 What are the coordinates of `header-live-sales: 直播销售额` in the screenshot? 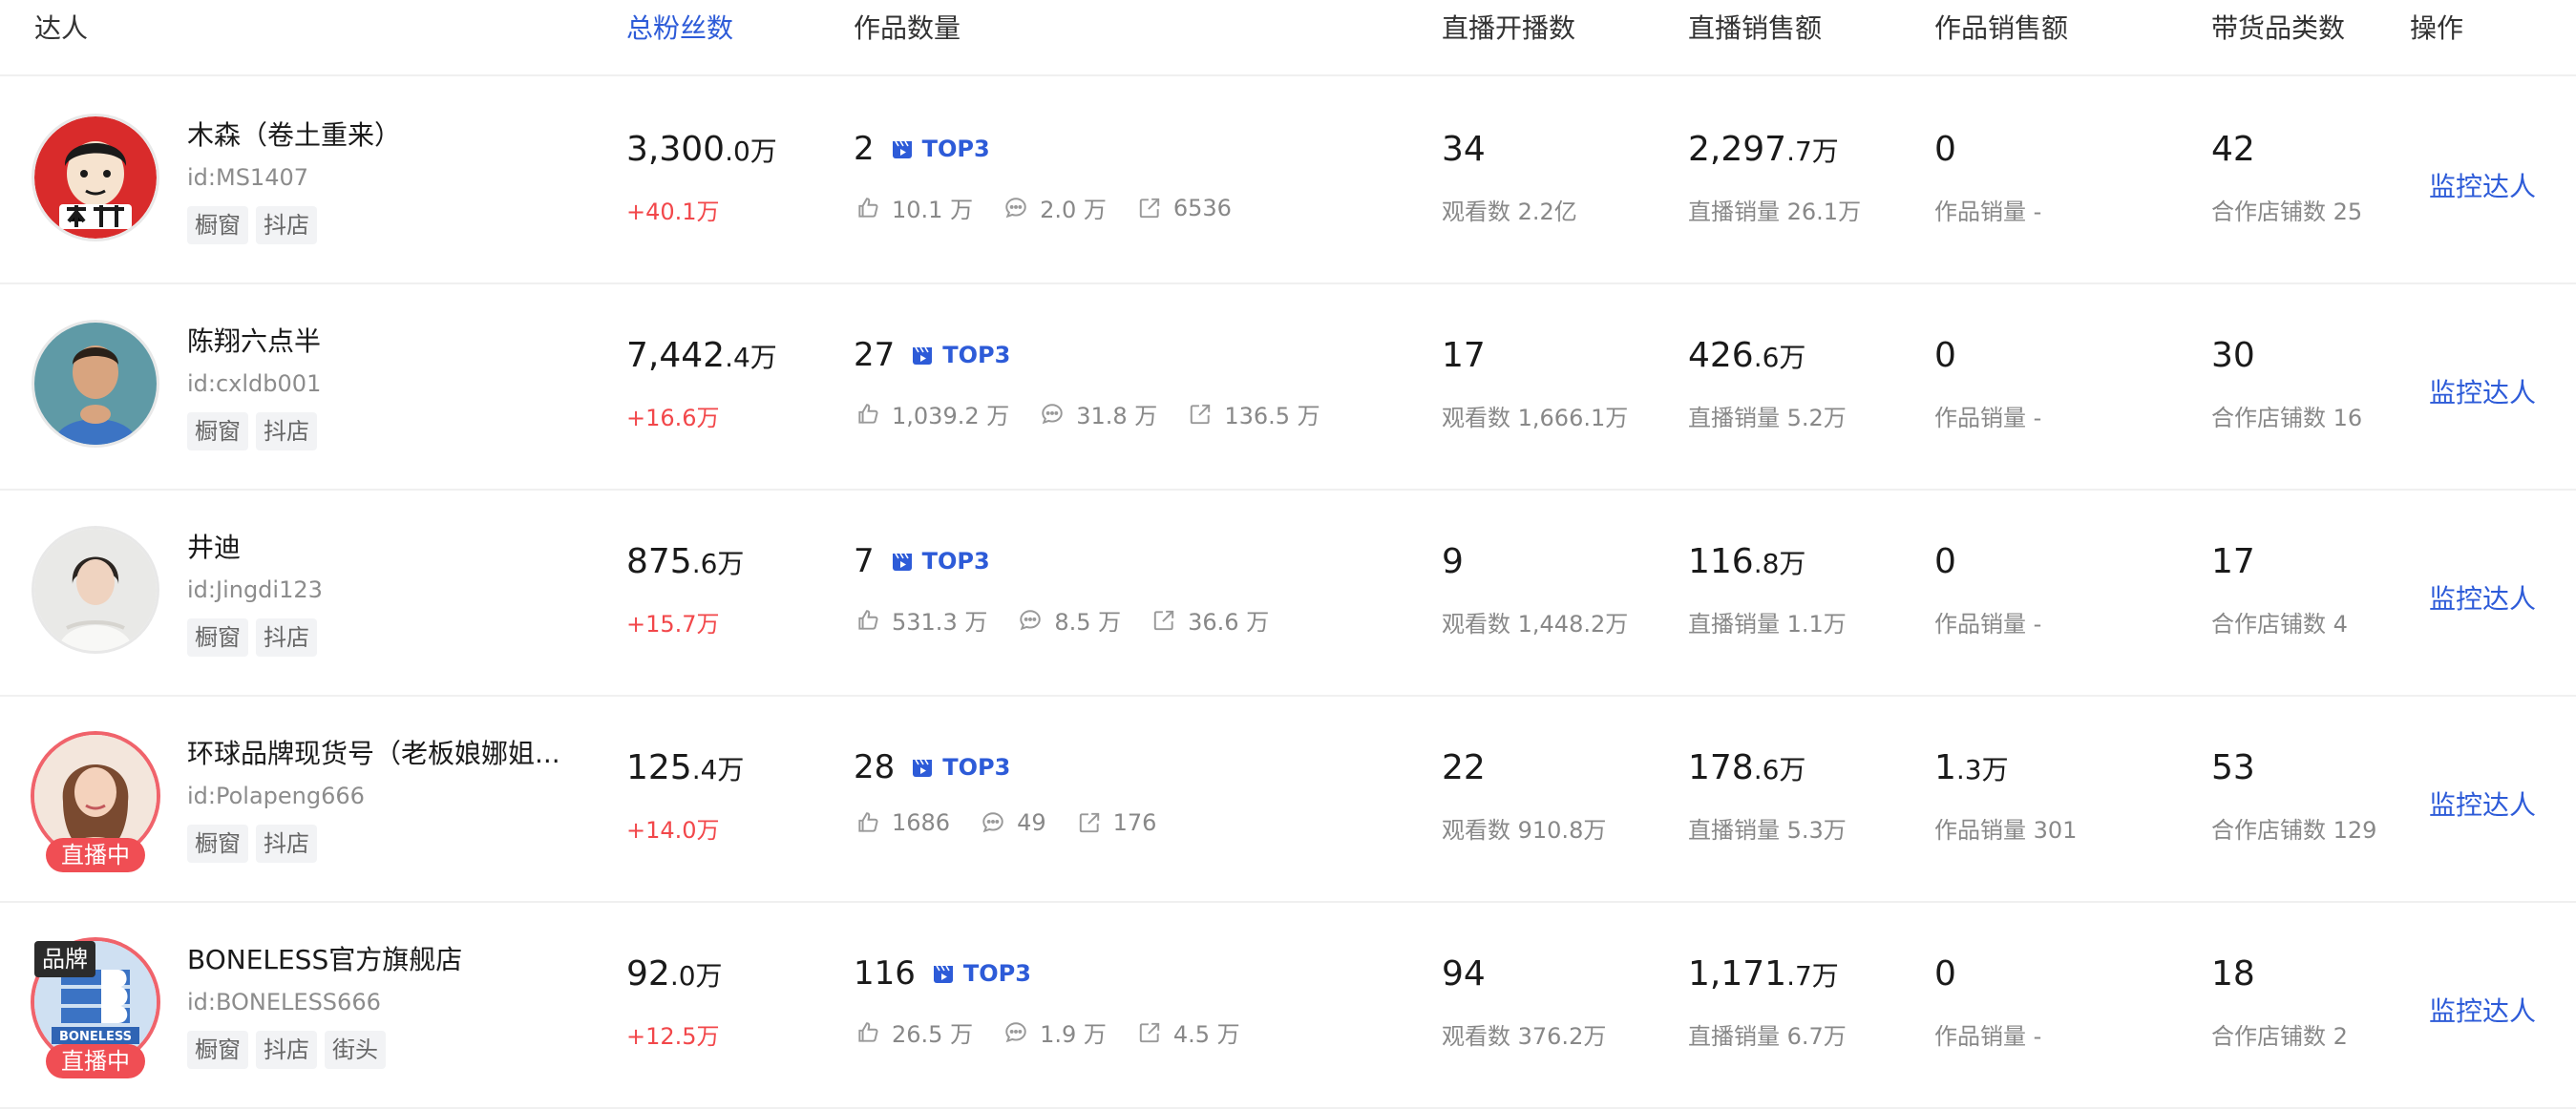 It's located at (1755, 27).